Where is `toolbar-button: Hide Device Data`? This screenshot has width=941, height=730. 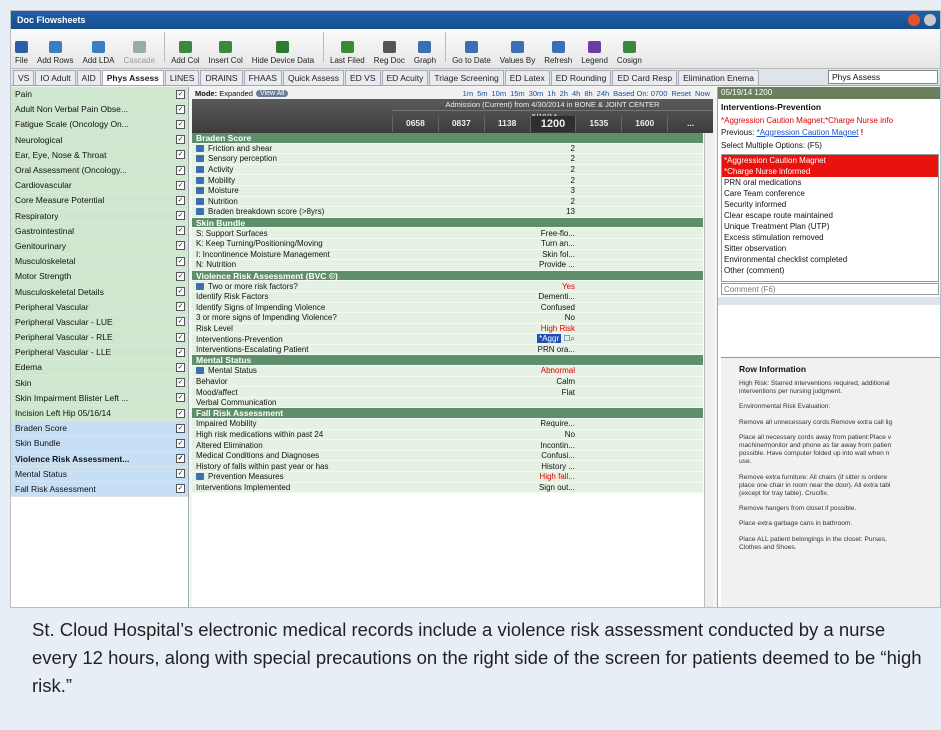 toolbar-button: Hide Device Data is located at coordinates (283, 53).